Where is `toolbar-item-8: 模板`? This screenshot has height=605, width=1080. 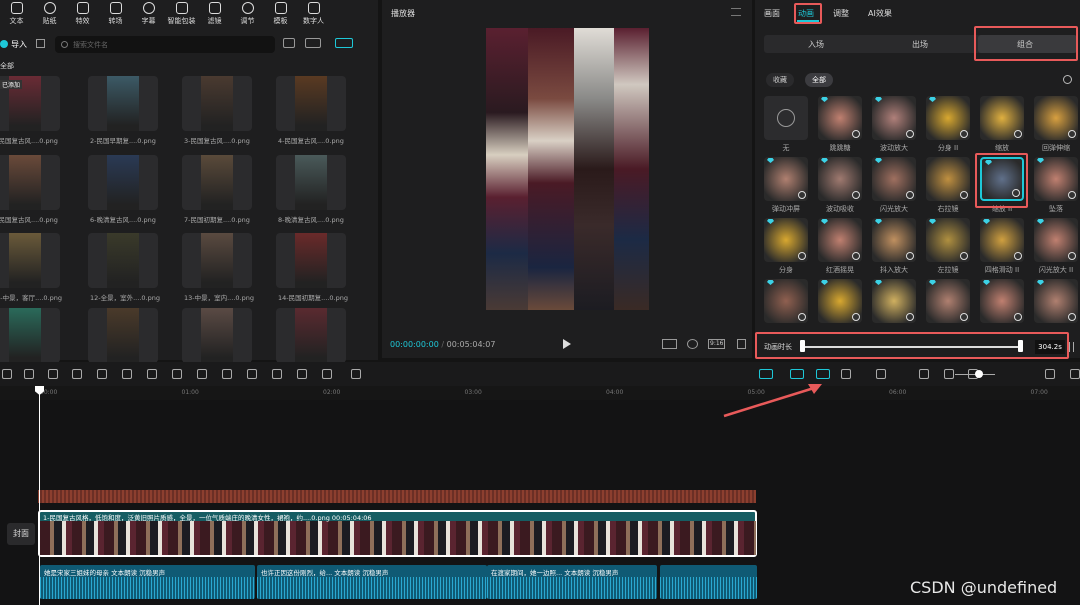
toolbar-item-8: 模板 is located at coordinates (280, 14).